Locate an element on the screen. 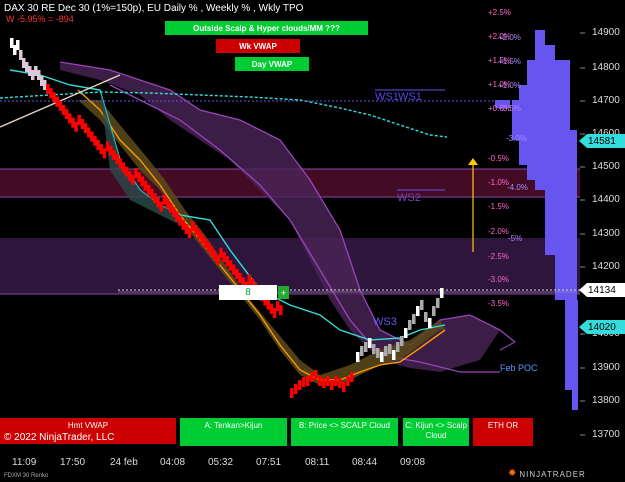 Image resolution: width=625 pixels, height=482 pixels. price-axis-label: 14700 is located at coordinates (606, 100).